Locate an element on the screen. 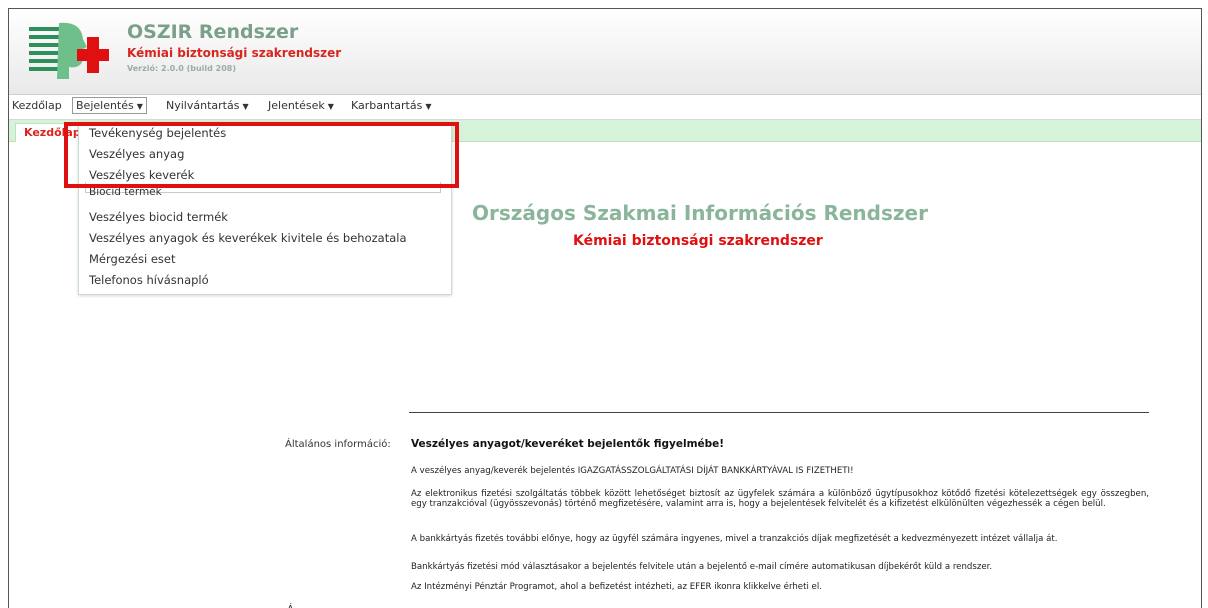  menu-label: Bejelentés is located at coordinates (105, 105).